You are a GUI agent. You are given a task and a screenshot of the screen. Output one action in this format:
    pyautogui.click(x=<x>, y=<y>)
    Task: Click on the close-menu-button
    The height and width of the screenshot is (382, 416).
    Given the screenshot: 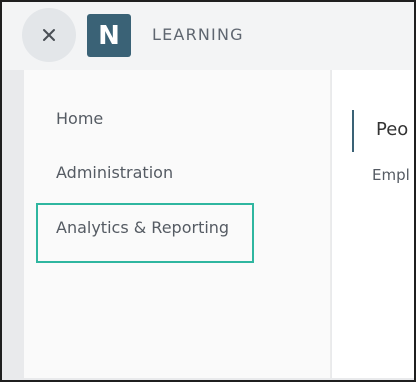 What is the action you would take?
    pyautogui.click(x=49, y=35)
    